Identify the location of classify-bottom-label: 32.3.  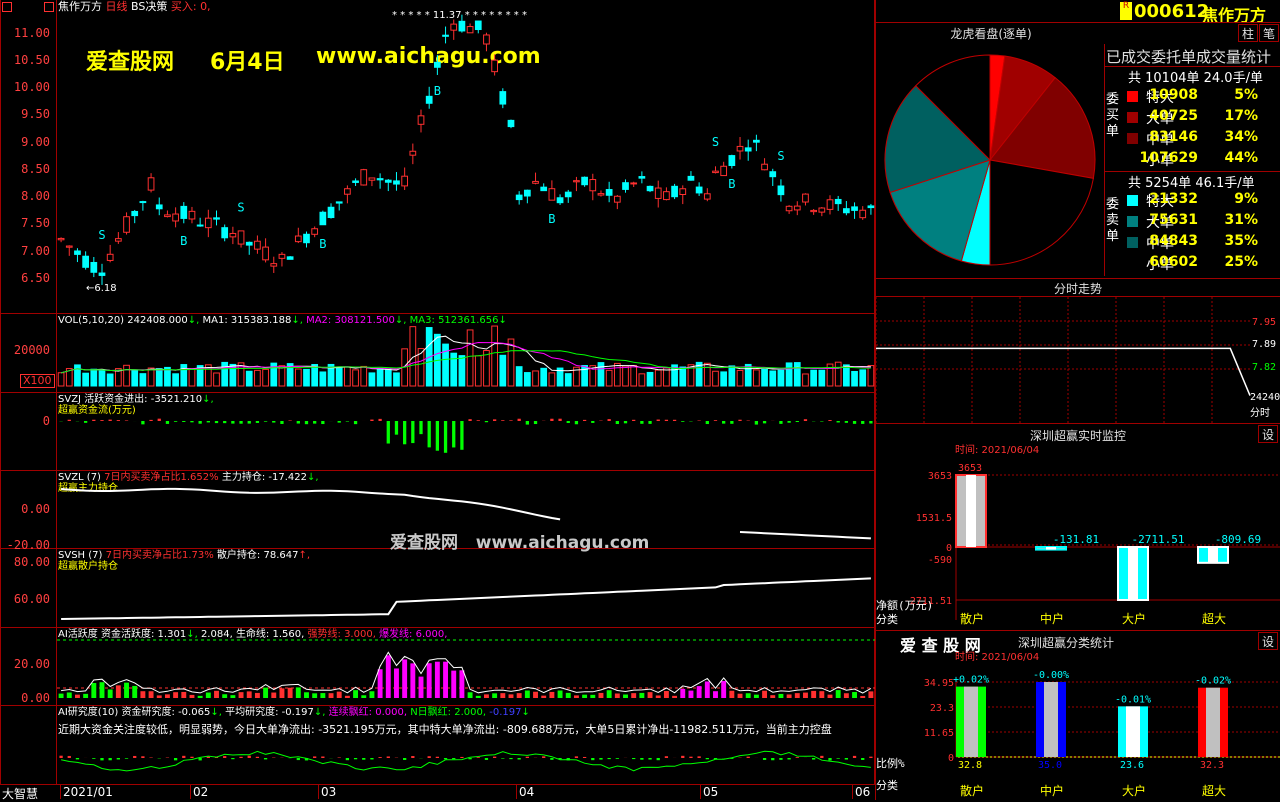
(1212, 765).